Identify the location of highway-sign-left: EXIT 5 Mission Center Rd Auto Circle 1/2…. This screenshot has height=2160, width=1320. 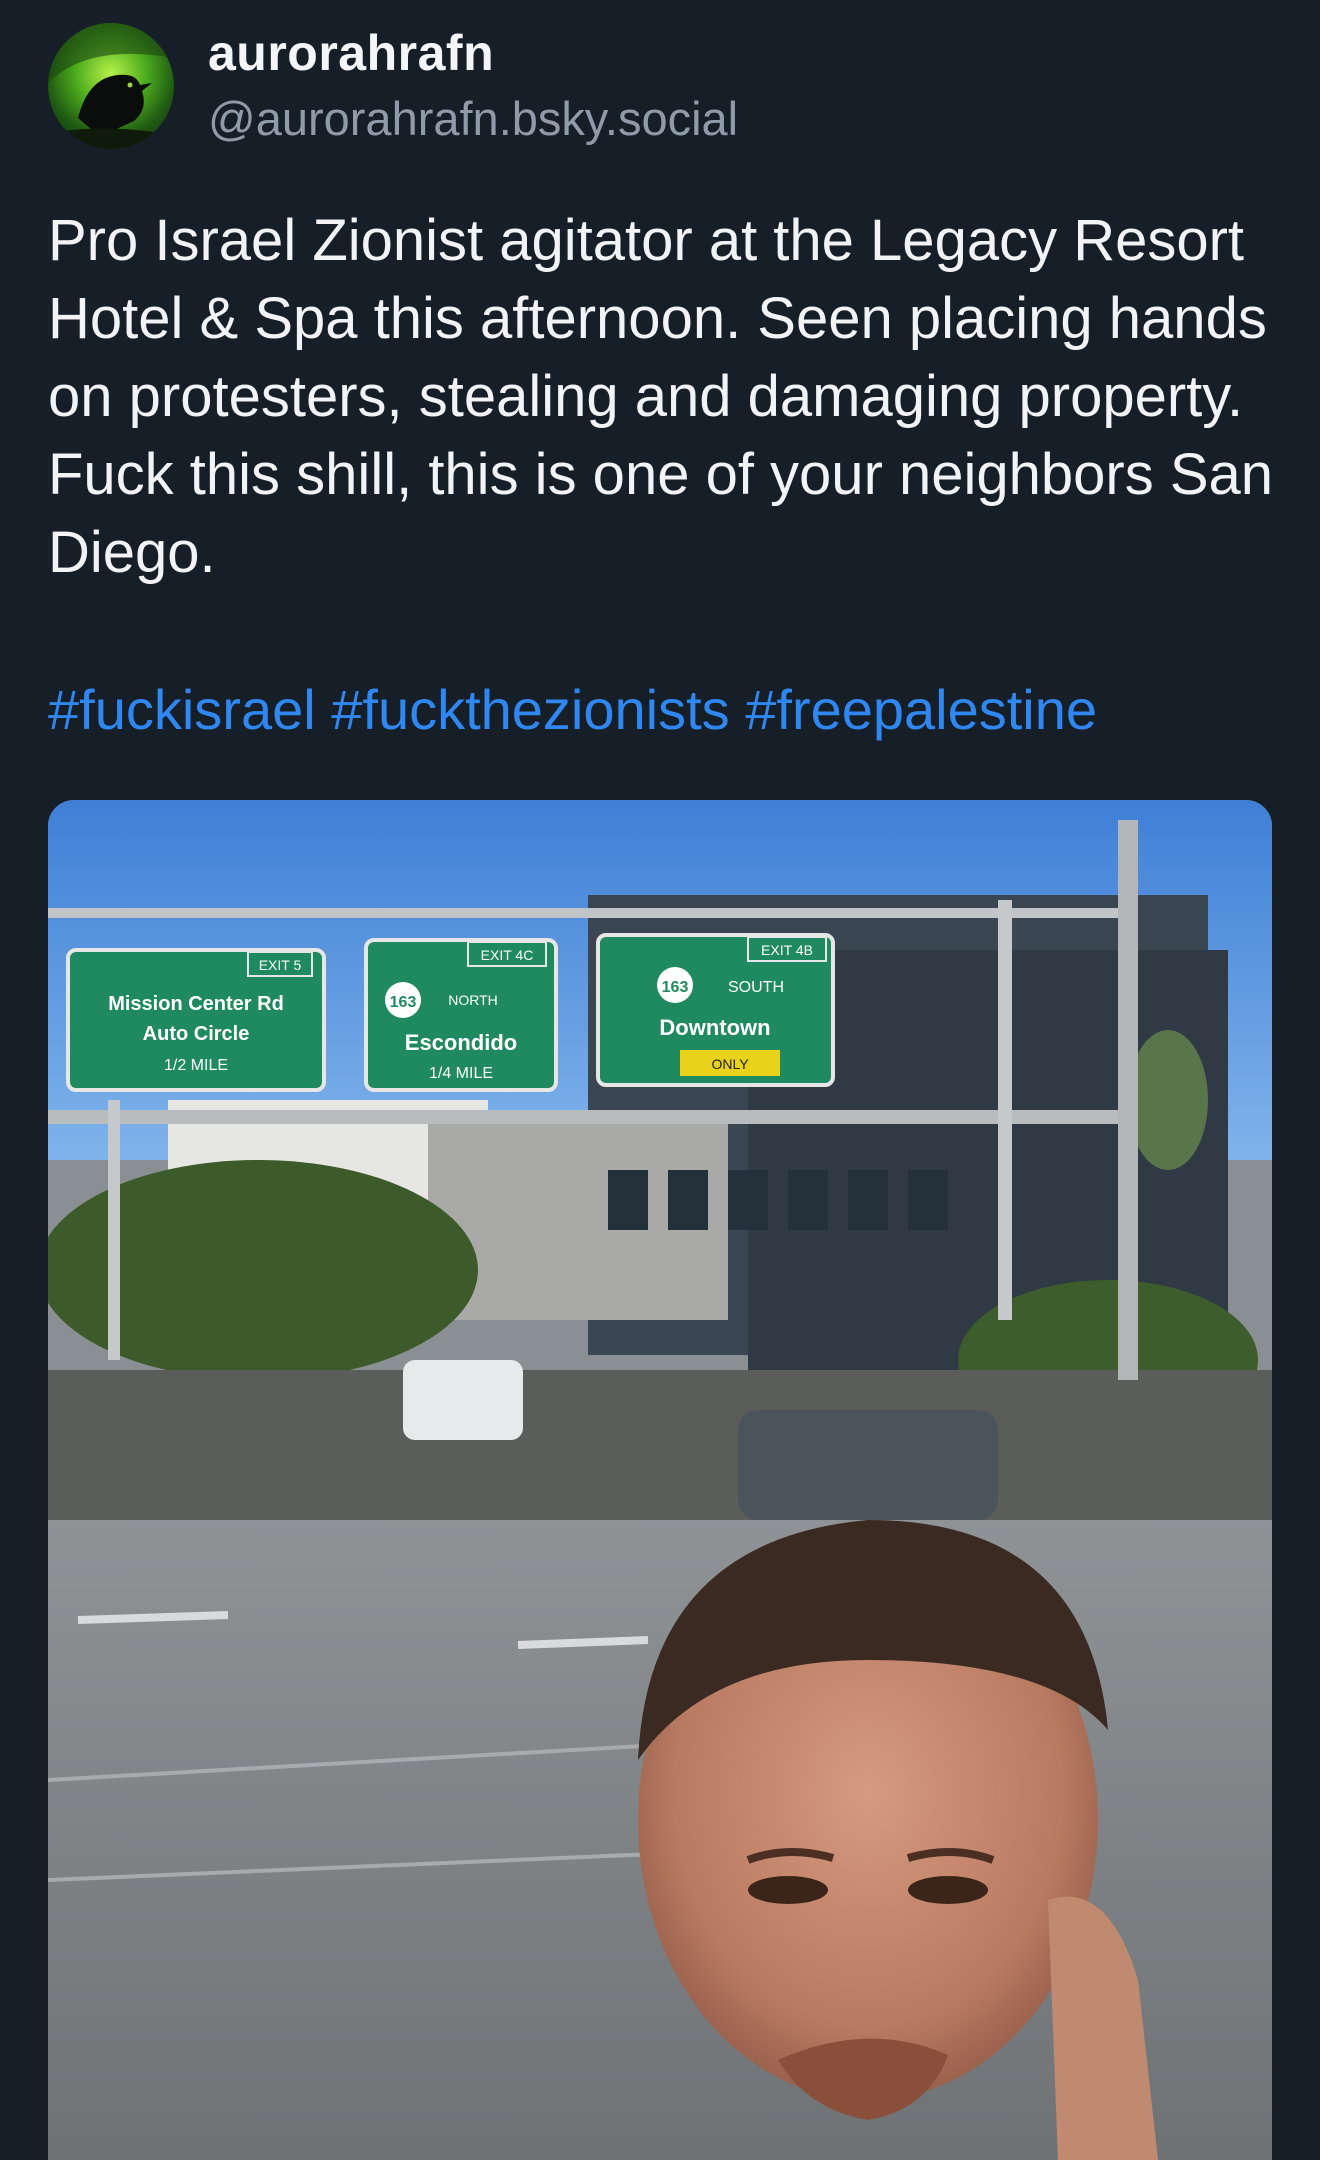
(196, 1020).